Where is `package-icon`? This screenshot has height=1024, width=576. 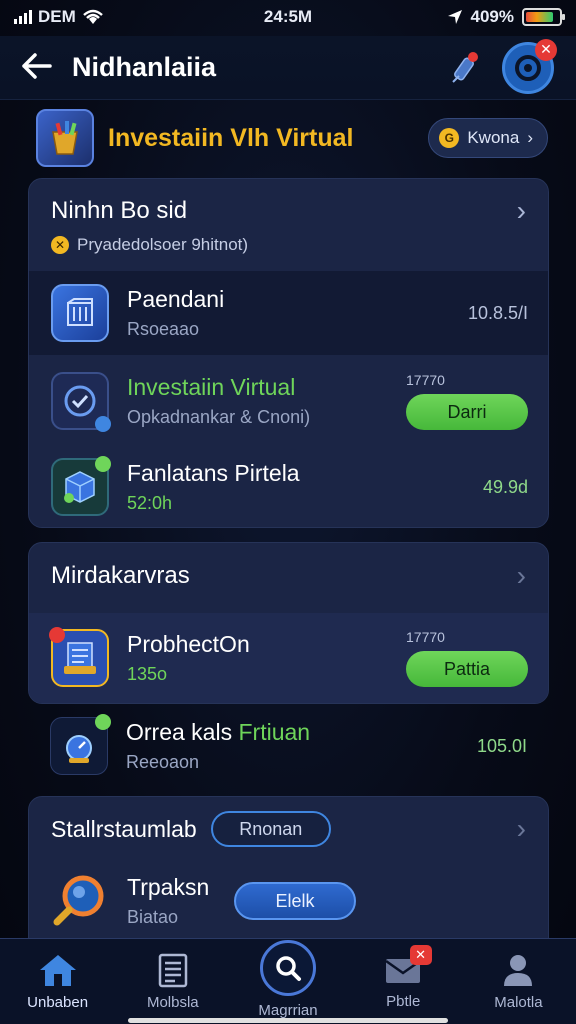
package-icon is located at coordinates (80, 313).